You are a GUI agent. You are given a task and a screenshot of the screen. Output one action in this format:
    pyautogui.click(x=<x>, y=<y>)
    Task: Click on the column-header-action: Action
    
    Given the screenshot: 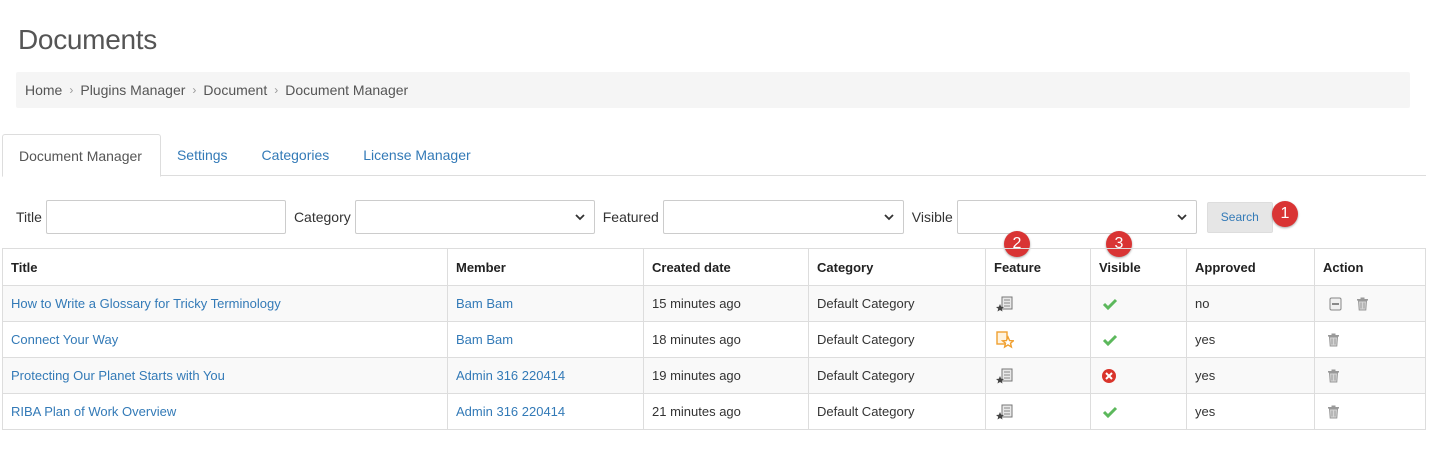 What is the action you would take?
    pyautogui.click(x=1370, y=267)
    